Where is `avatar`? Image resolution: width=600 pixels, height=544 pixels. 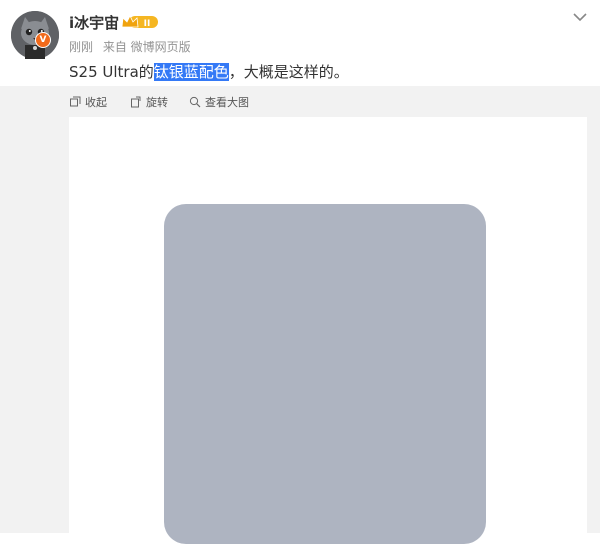
avatar is located at coordinates (35, 35).